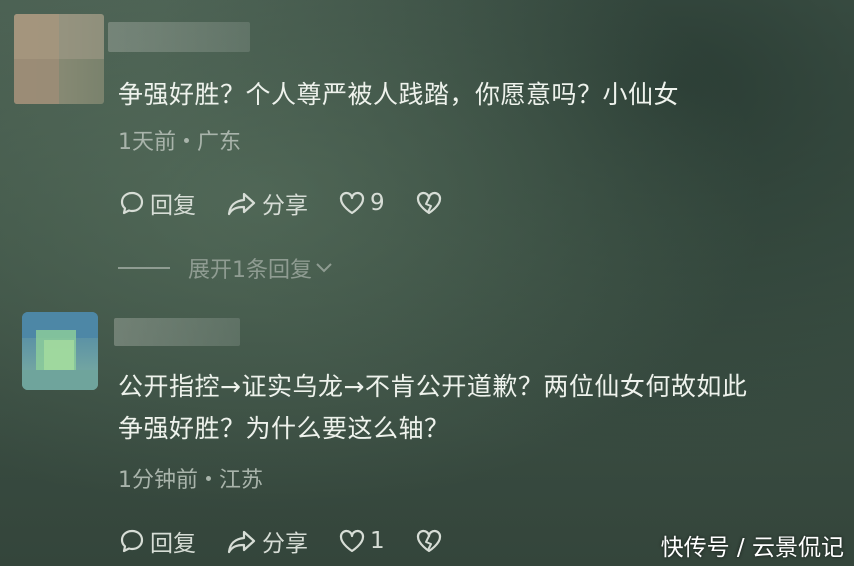 The height and width of the screenshot is (566, 854). Describe the element at coordinates (284, 428) in the screenshot. I see `comment-text-line: 争强好胜？为什么要这么轴？` at that location.